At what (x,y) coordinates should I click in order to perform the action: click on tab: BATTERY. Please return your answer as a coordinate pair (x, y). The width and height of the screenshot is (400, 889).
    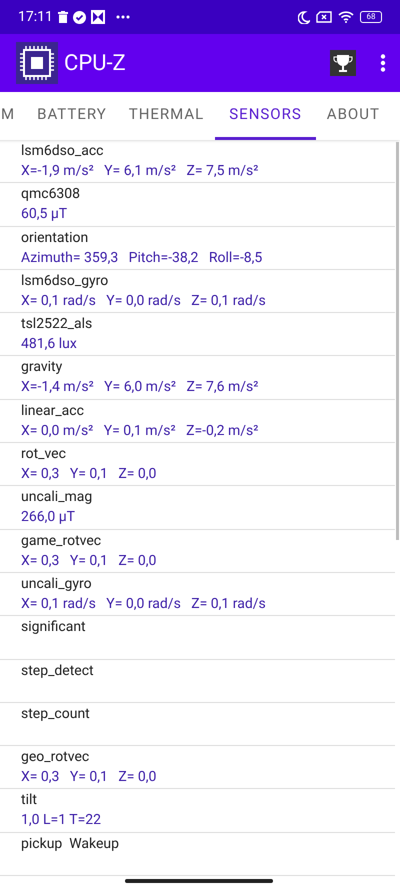
    Looking at the image, I should click on (72, 116).